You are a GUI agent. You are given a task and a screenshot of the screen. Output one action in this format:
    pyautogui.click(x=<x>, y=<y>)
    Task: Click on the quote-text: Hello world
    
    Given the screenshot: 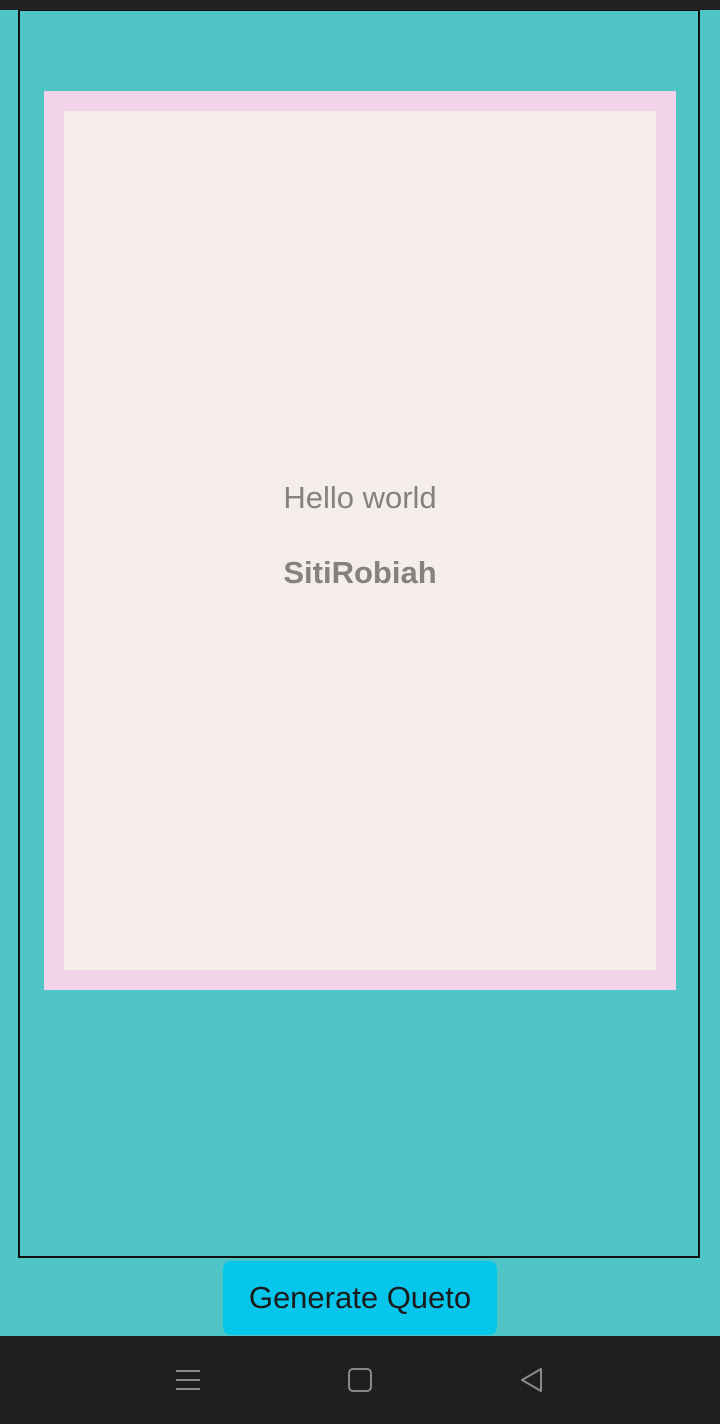 What is the action you would take?
    pyautogui.click(x=360, y=497)
    